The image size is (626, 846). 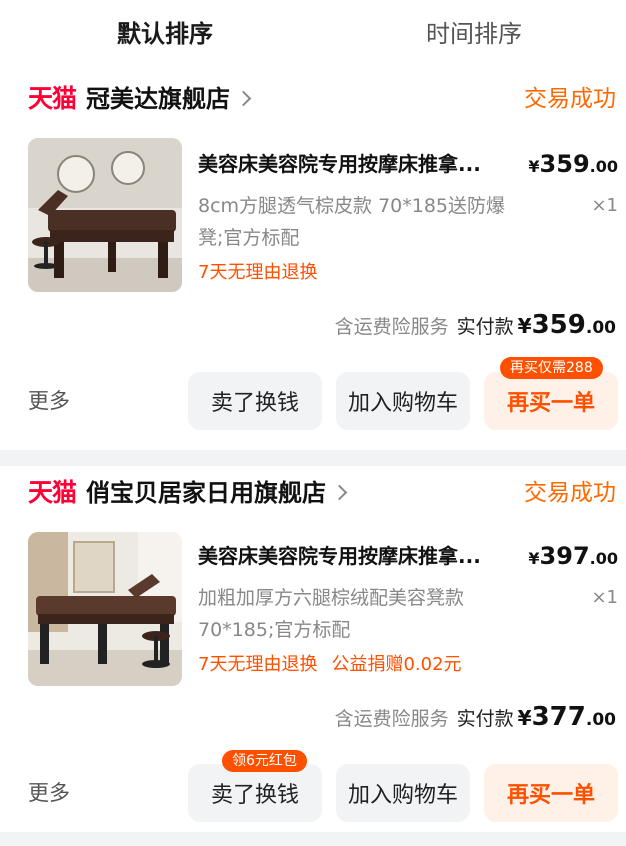 I want to click on store-name: 俏宝贝居家日用旗舰店, so click(x=217, y=493).